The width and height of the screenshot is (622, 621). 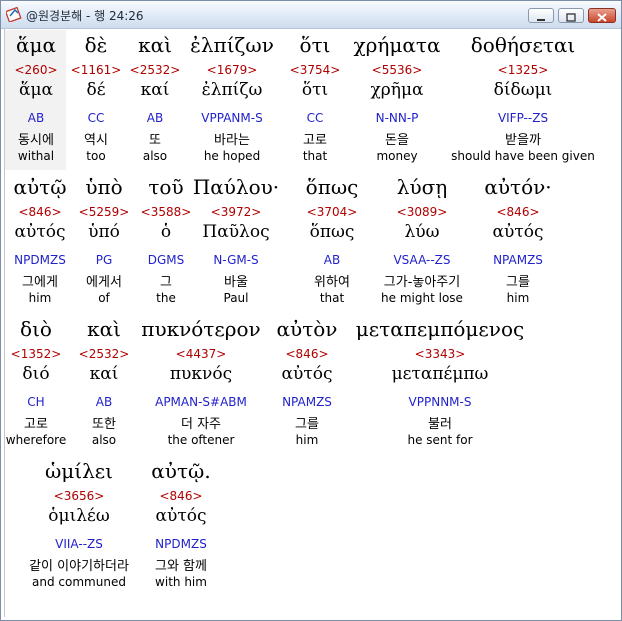 I want to click on lemma: λύω, so click(x=422, y=232).